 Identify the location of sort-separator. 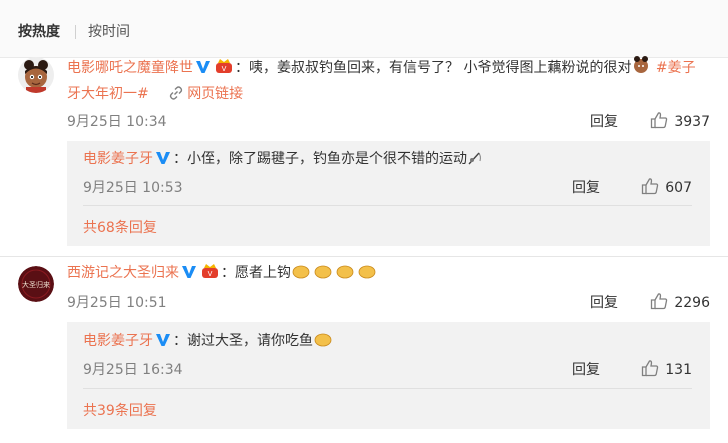
(75, 32).